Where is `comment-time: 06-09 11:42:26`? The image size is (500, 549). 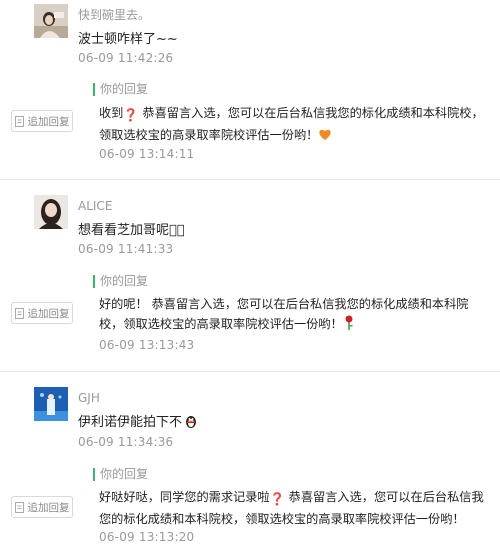 comment-time: 06-09 11:42:26 is located at coordinates (126, 58).